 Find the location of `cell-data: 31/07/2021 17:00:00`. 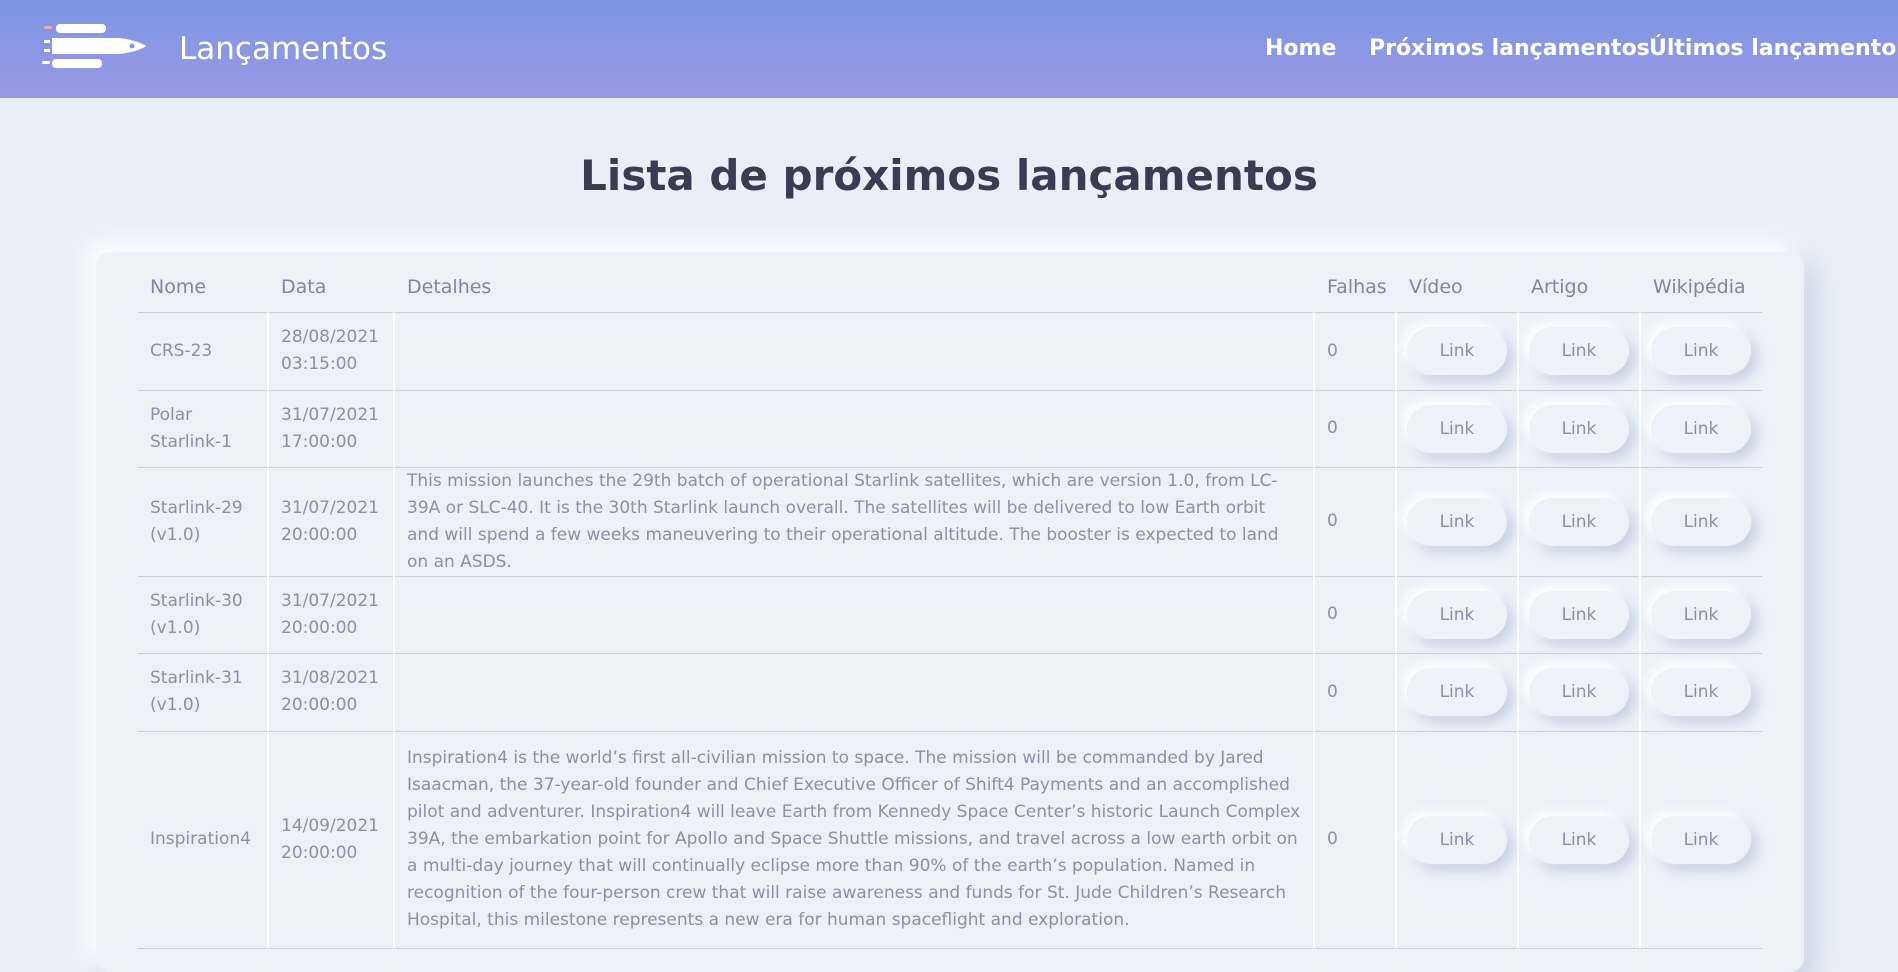

cell-data: 31/07/2021 17:00:00 is located at coordinates (330, 429).